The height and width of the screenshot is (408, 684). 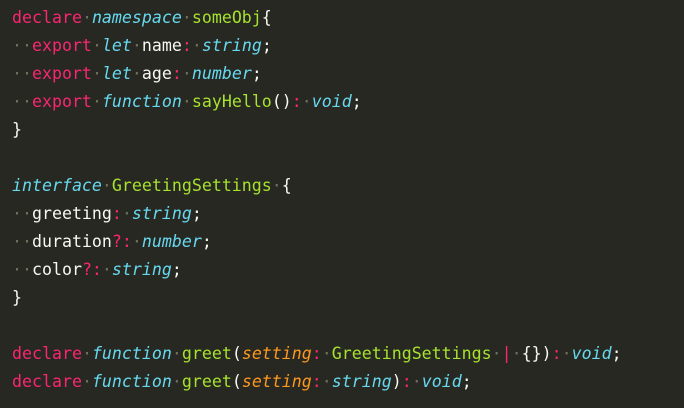 I want to click on code-line: ··export·function·sayHello():·void;, so click(x=348, y=102).